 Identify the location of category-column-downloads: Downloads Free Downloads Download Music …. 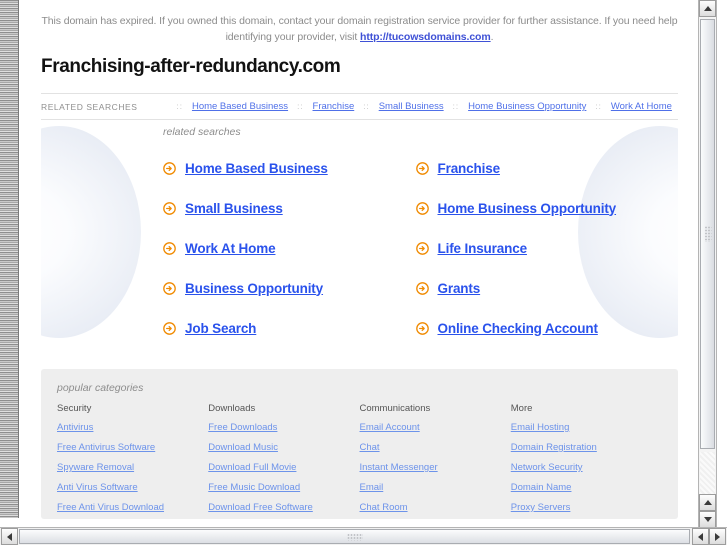
(283, 462).